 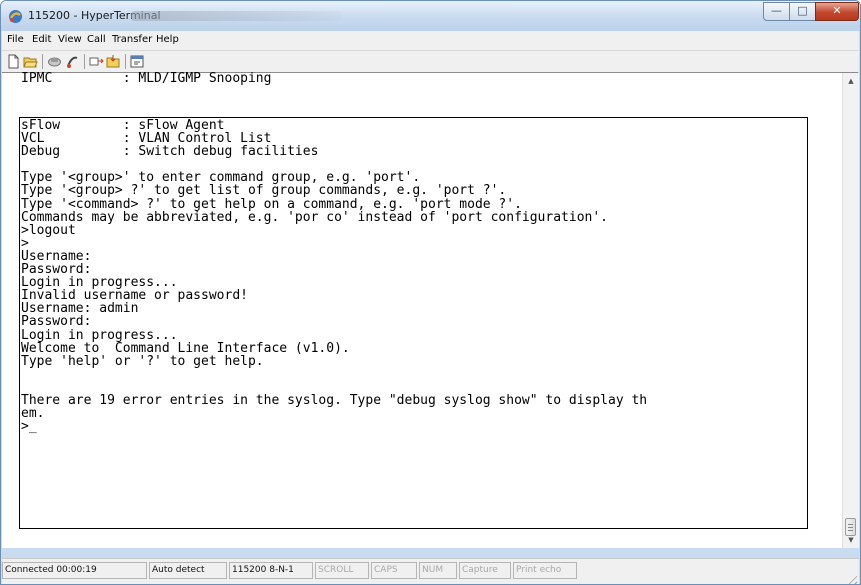 I want to click on disconnect-icon, so click(x=54, y=61).